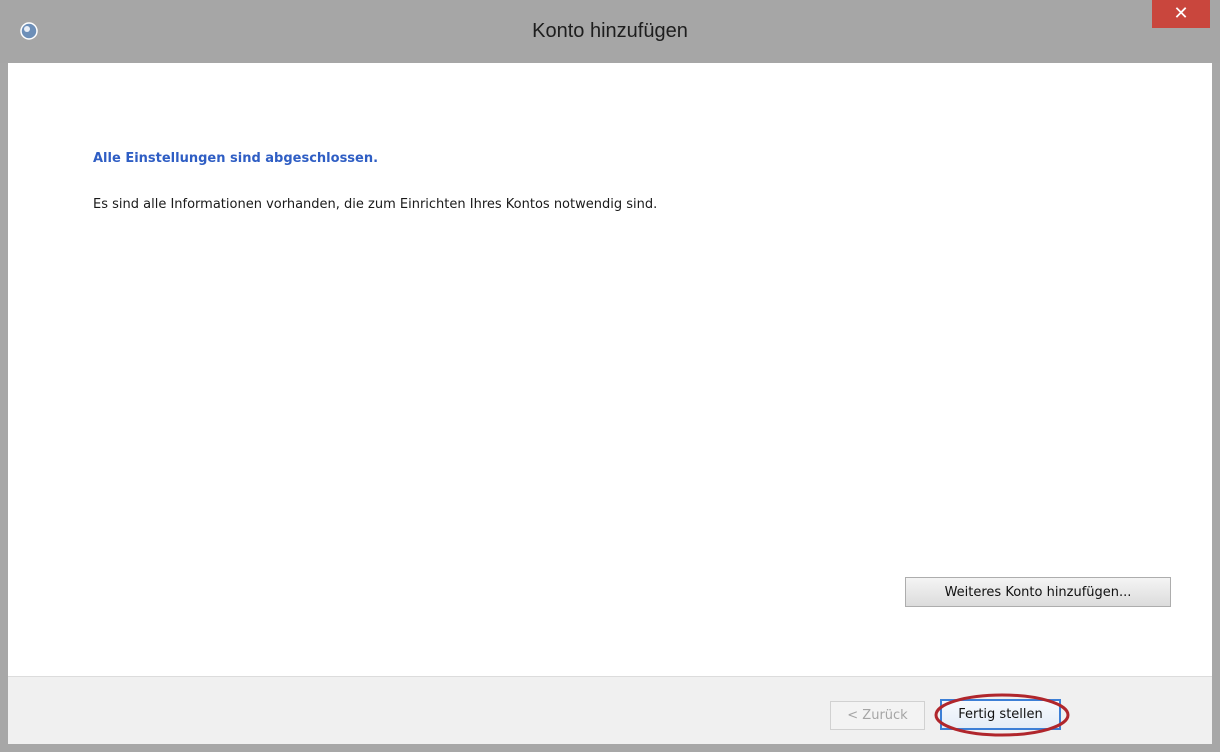 The image size is (1220, 752). What do you see at coordinates (610, 710) in the screenshot?
I see `button-footer: < Zurück Fertig stellen` at bounding box center [610, 710].